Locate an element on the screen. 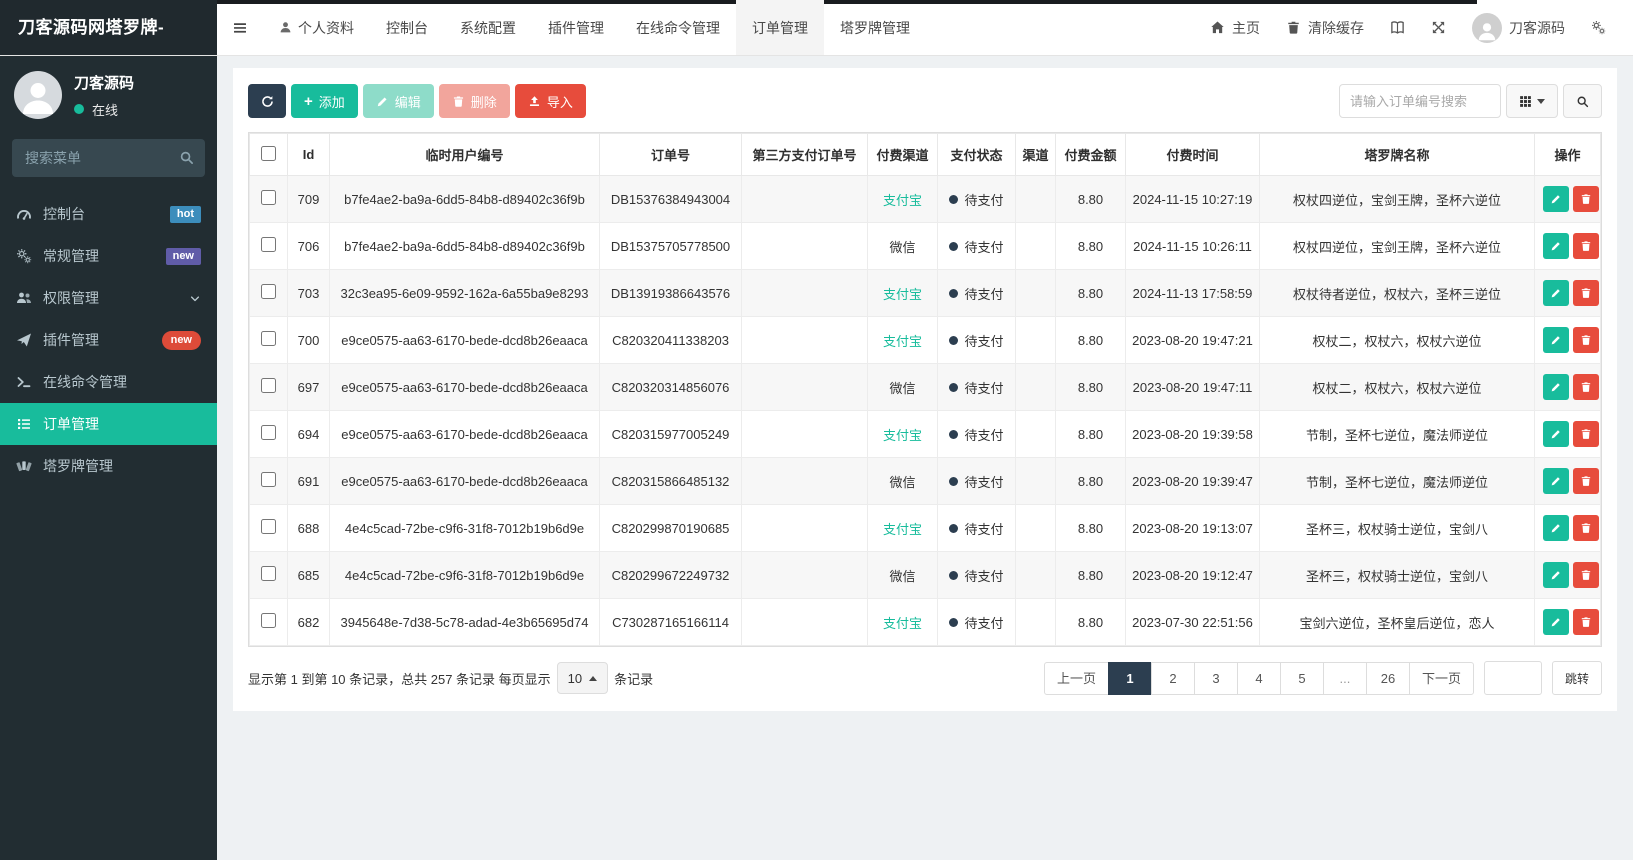 Image resolution: width=1633 pixels, height=860 pixels. pagination-item-上一页: 上一页 is located at coordinates (1076, 678).